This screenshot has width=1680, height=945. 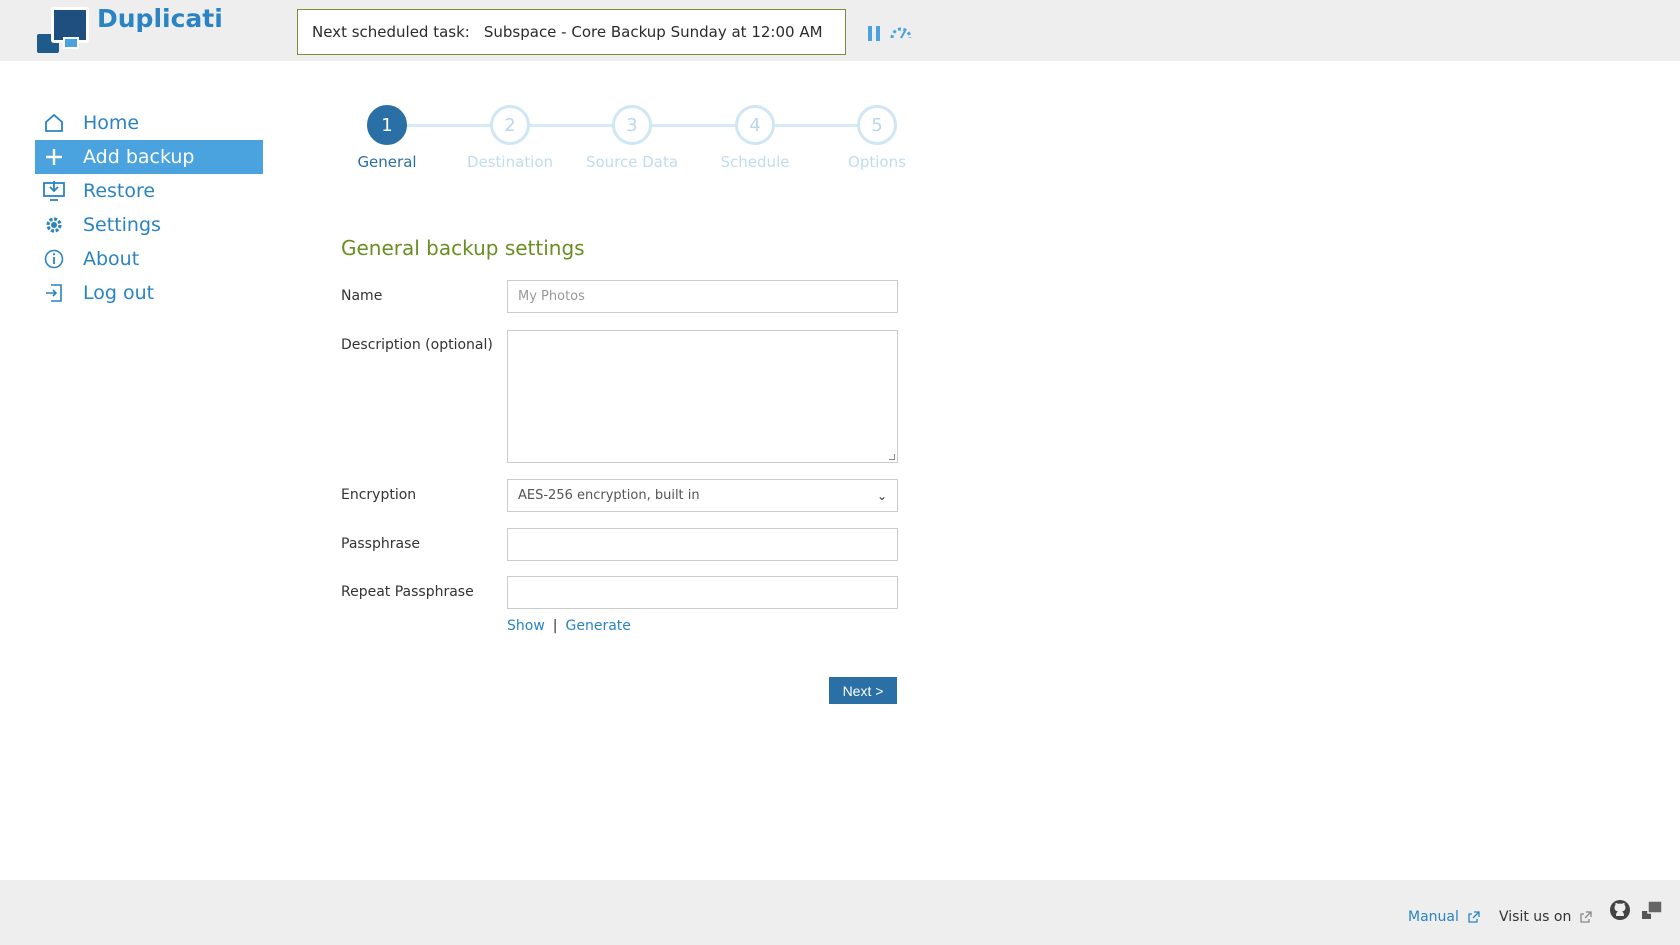 I want to click on sidebar-item-settings: Settings, so click(x=149, y=225).